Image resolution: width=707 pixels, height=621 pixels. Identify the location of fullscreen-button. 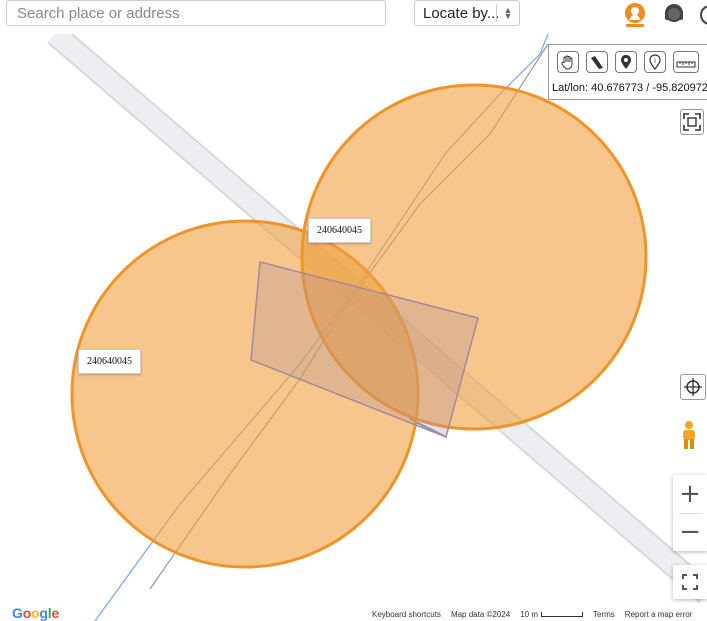
(690, 582).